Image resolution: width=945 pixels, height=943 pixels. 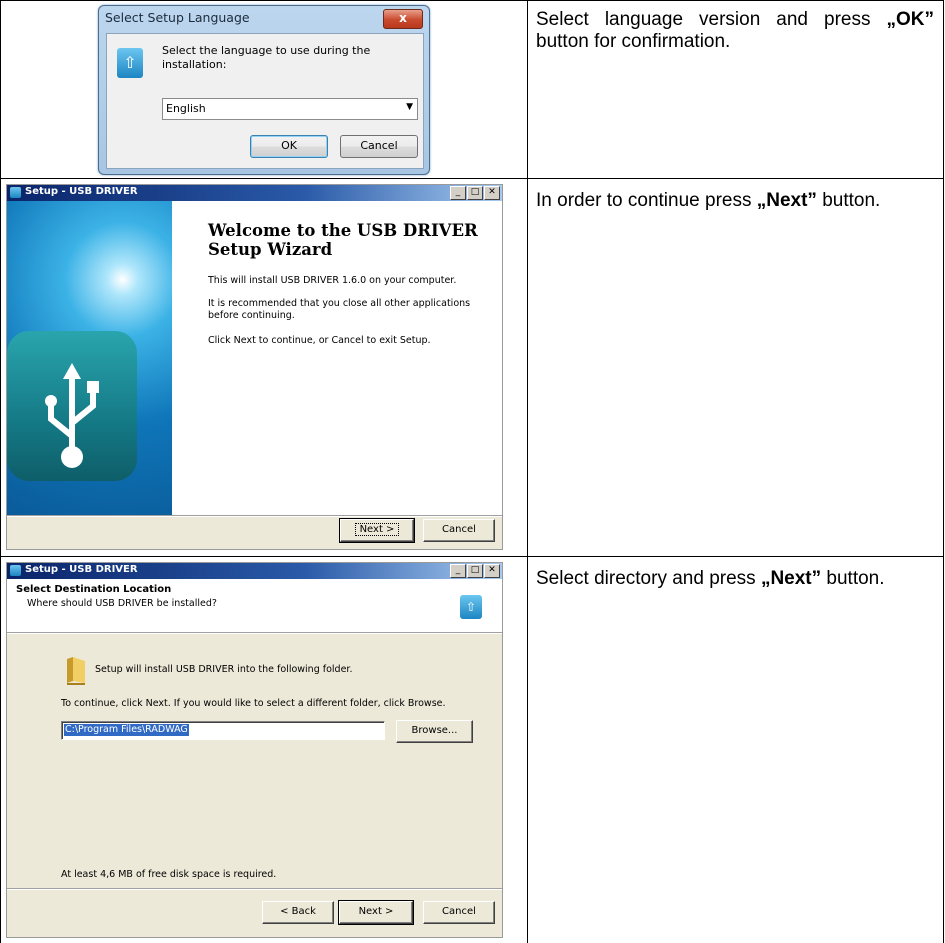 I want to click on folder-icon, so click(x=76, y=671).